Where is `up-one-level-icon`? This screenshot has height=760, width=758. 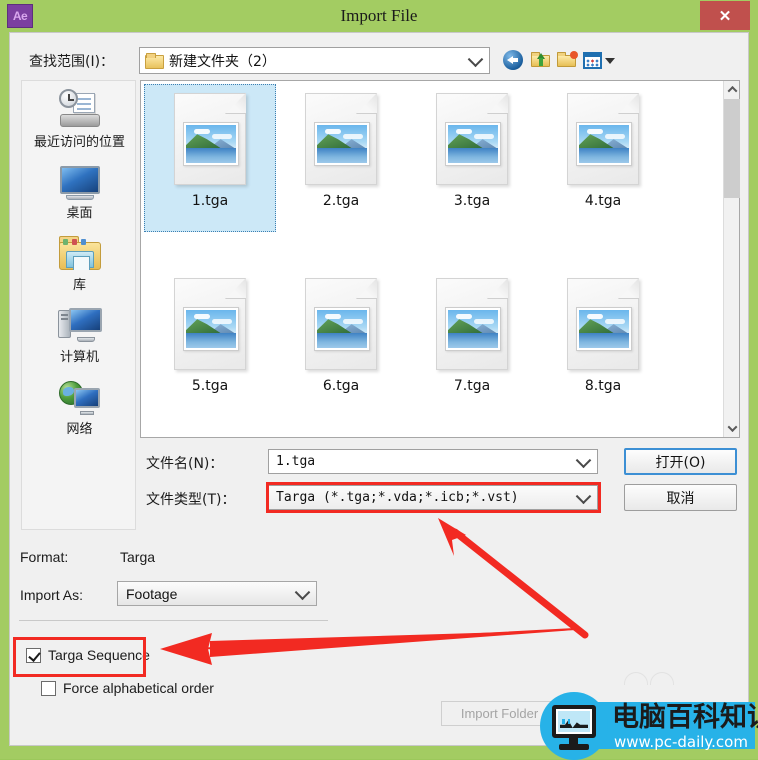 up-one-level-icon is located at coordinates (541, 60).